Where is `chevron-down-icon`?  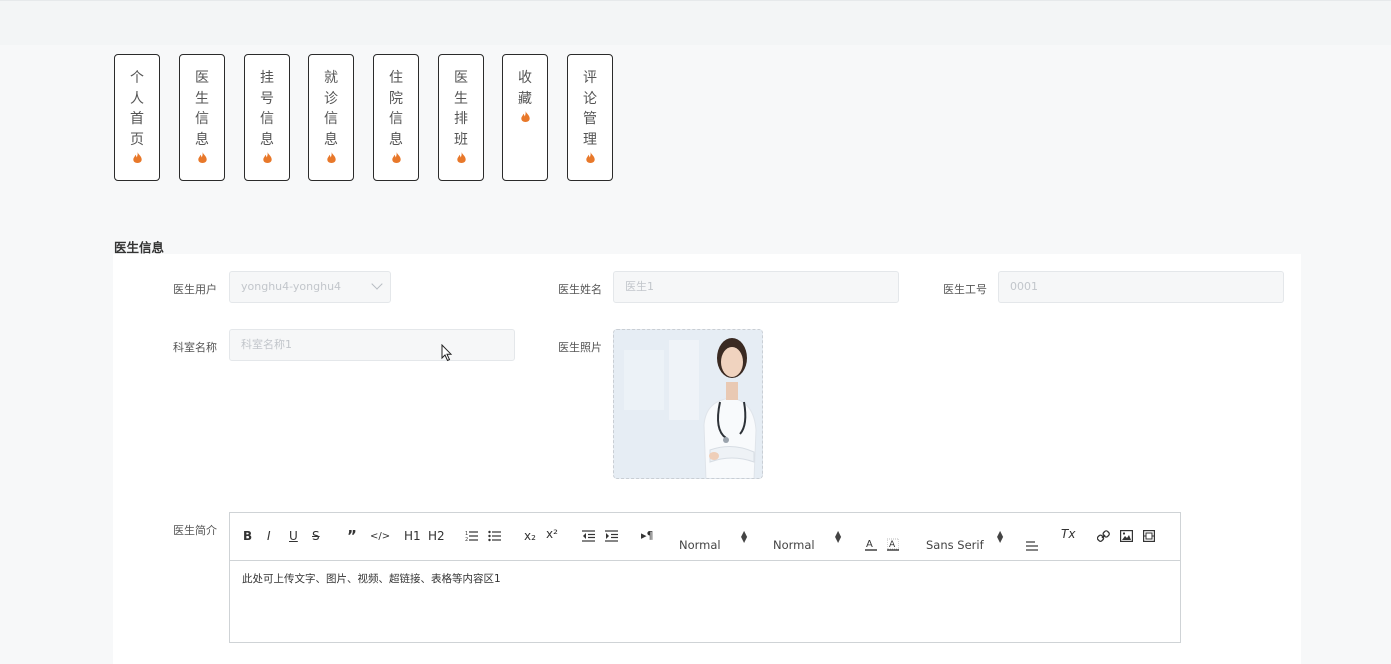
chevron-down-icon is located at coordinates (377, 284).